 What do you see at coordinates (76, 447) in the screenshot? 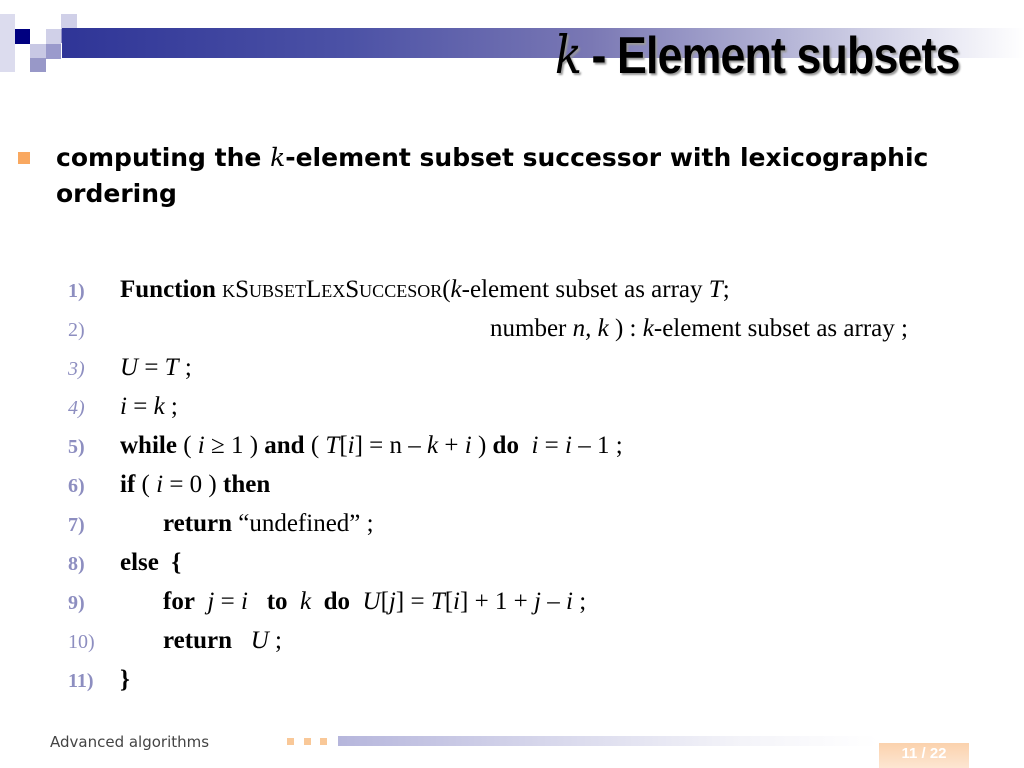
I see `line-number: 5)` at bounding box center [76, 447].